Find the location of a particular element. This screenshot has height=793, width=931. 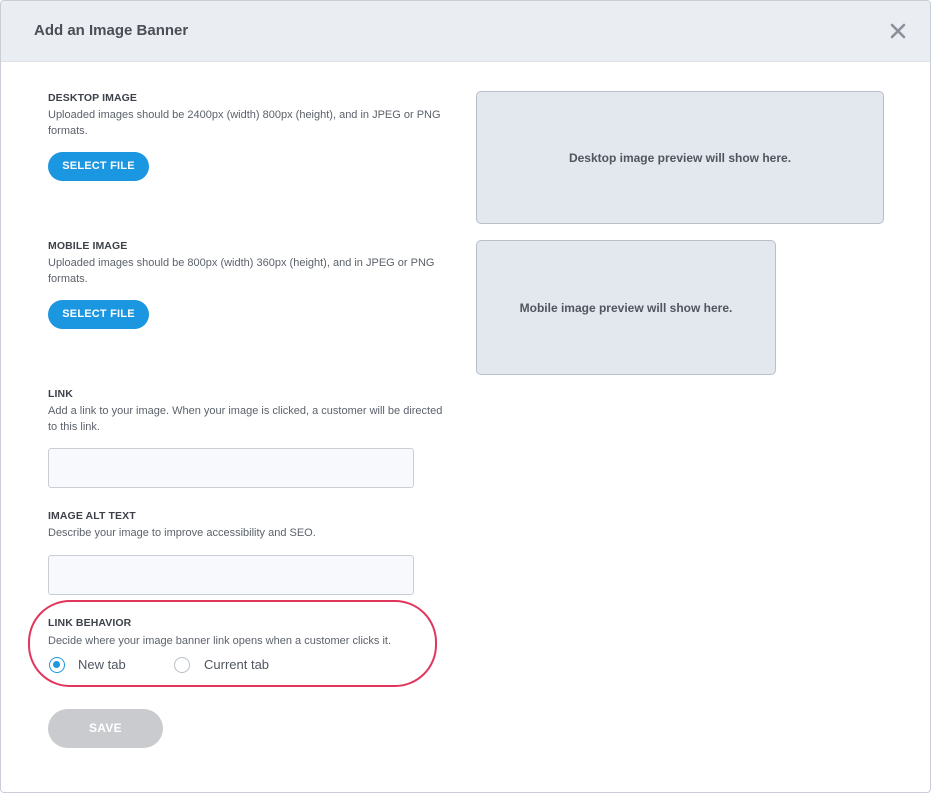

current-tab-radio is located at coordinates (182, 665).